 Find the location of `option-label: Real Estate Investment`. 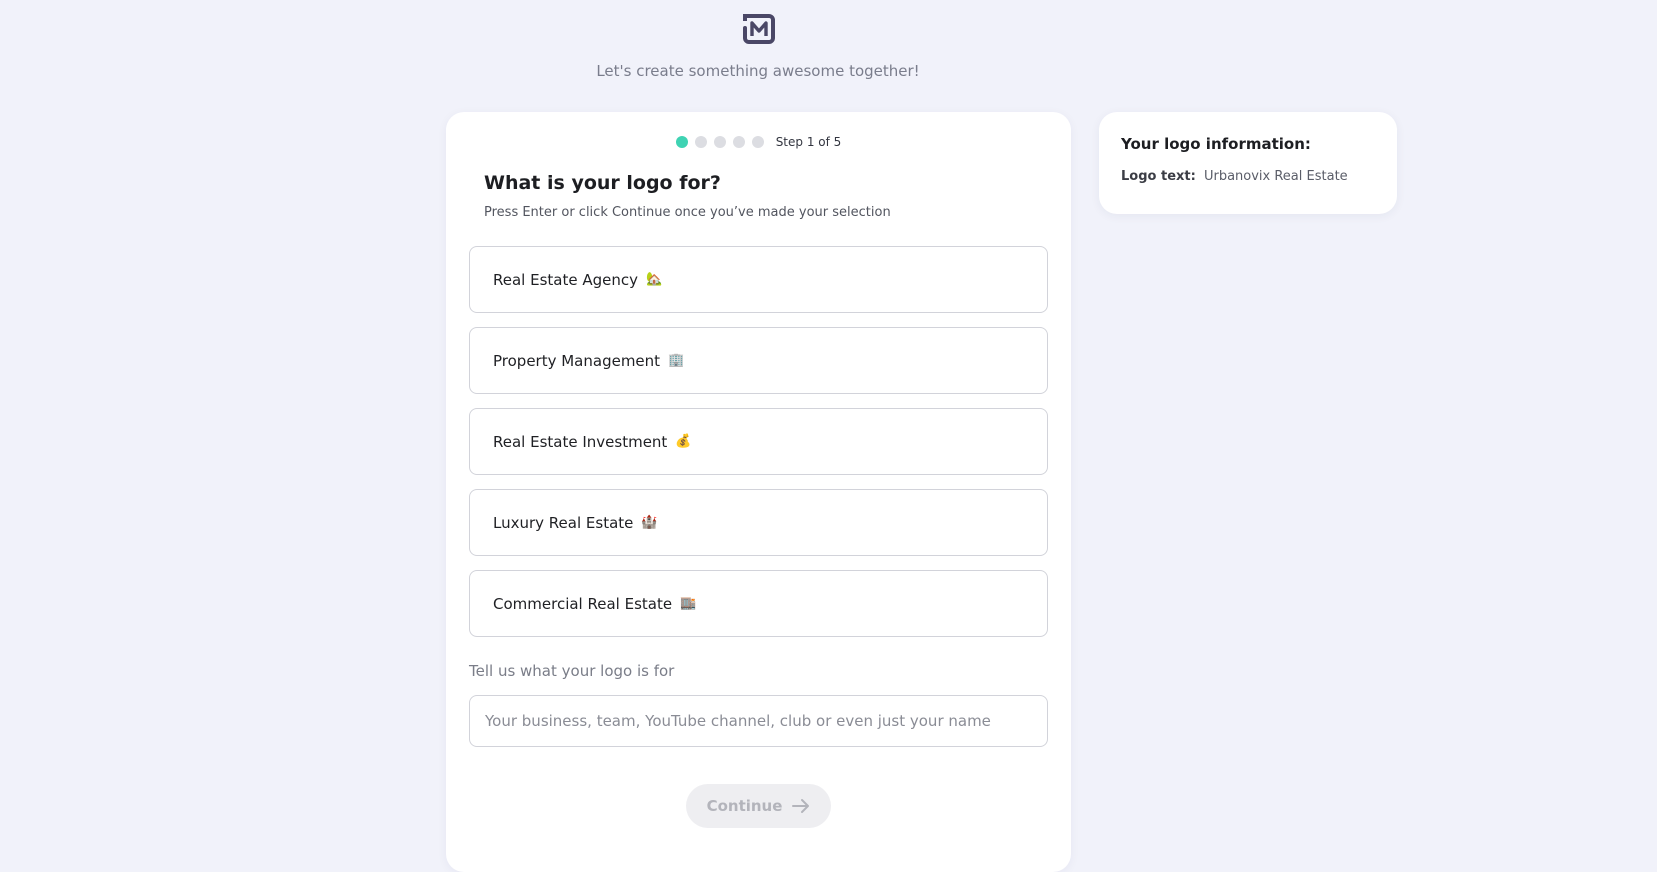

option-label: Real Estate Investment is located at coordinates (580, 441).